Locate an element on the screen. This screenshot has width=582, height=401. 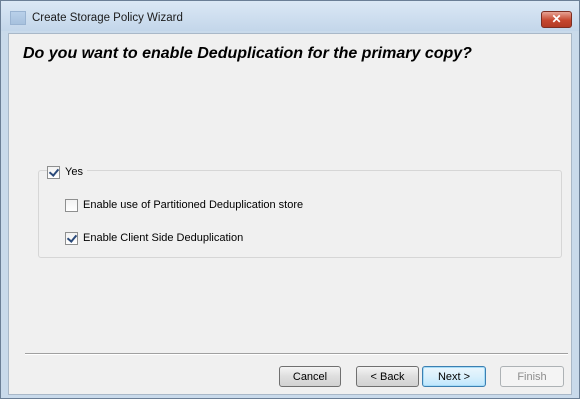
yes-label: Yes is located at coordinates (74, 172).